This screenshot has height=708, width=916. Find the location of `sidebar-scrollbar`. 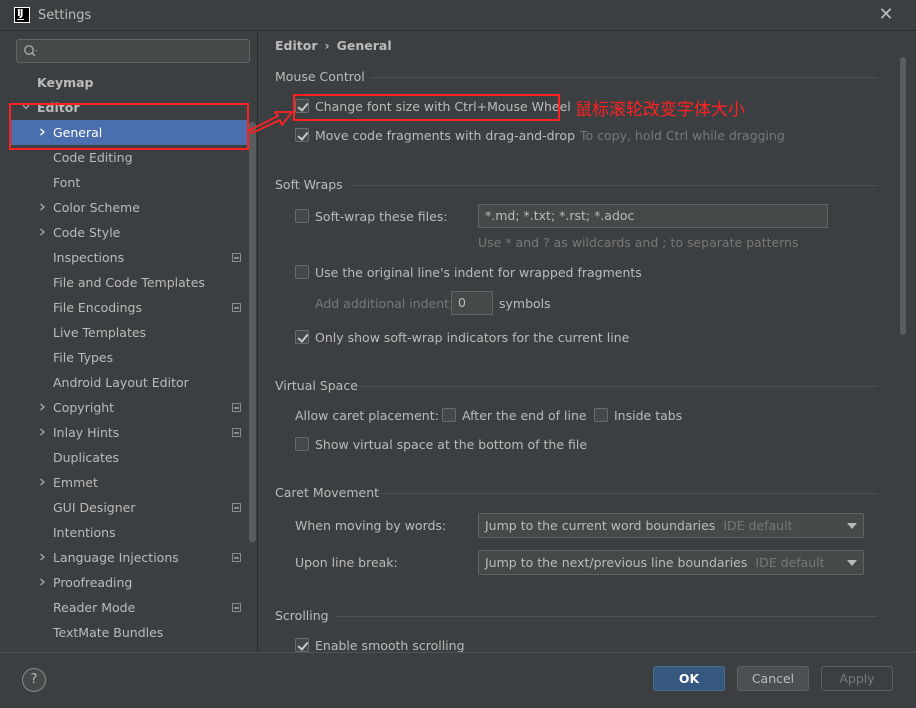

sidebar-scrollbar is located at coordinates (252, 332).